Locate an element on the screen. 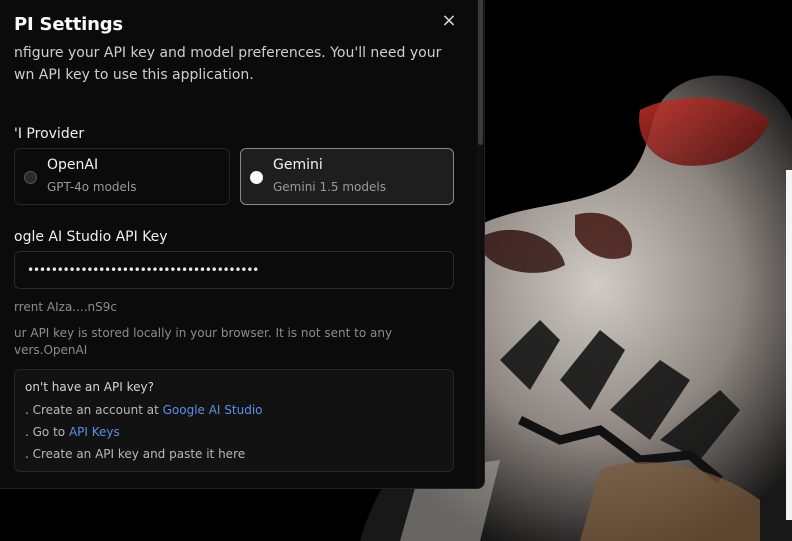 The width and height of the screenshot is (792, 541). radio-gemini is located at coordinates (256, 177).